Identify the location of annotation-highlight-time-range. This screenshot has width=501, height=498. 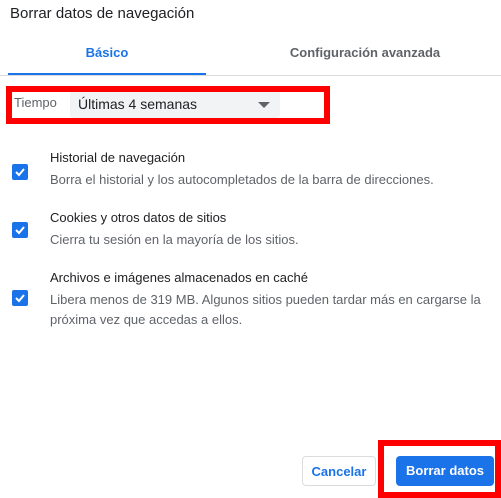
(168, 105).